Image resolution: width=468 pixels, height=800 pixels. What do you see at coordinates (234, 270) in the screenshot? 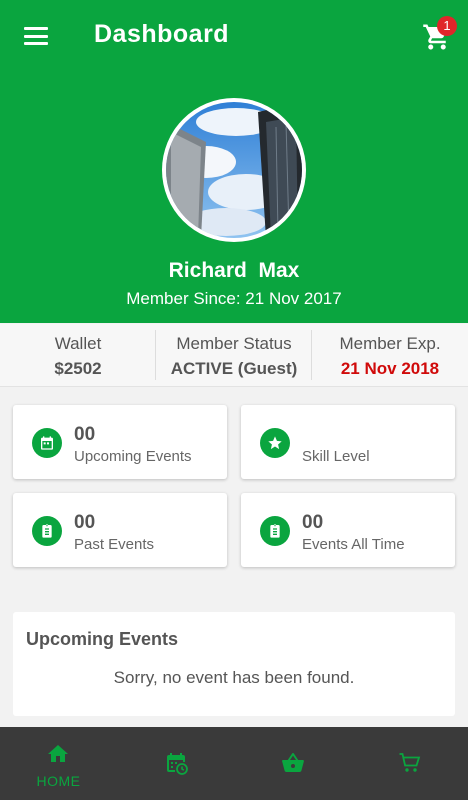
I see `member-name: Richard Max` at bounding box center [234, 270].